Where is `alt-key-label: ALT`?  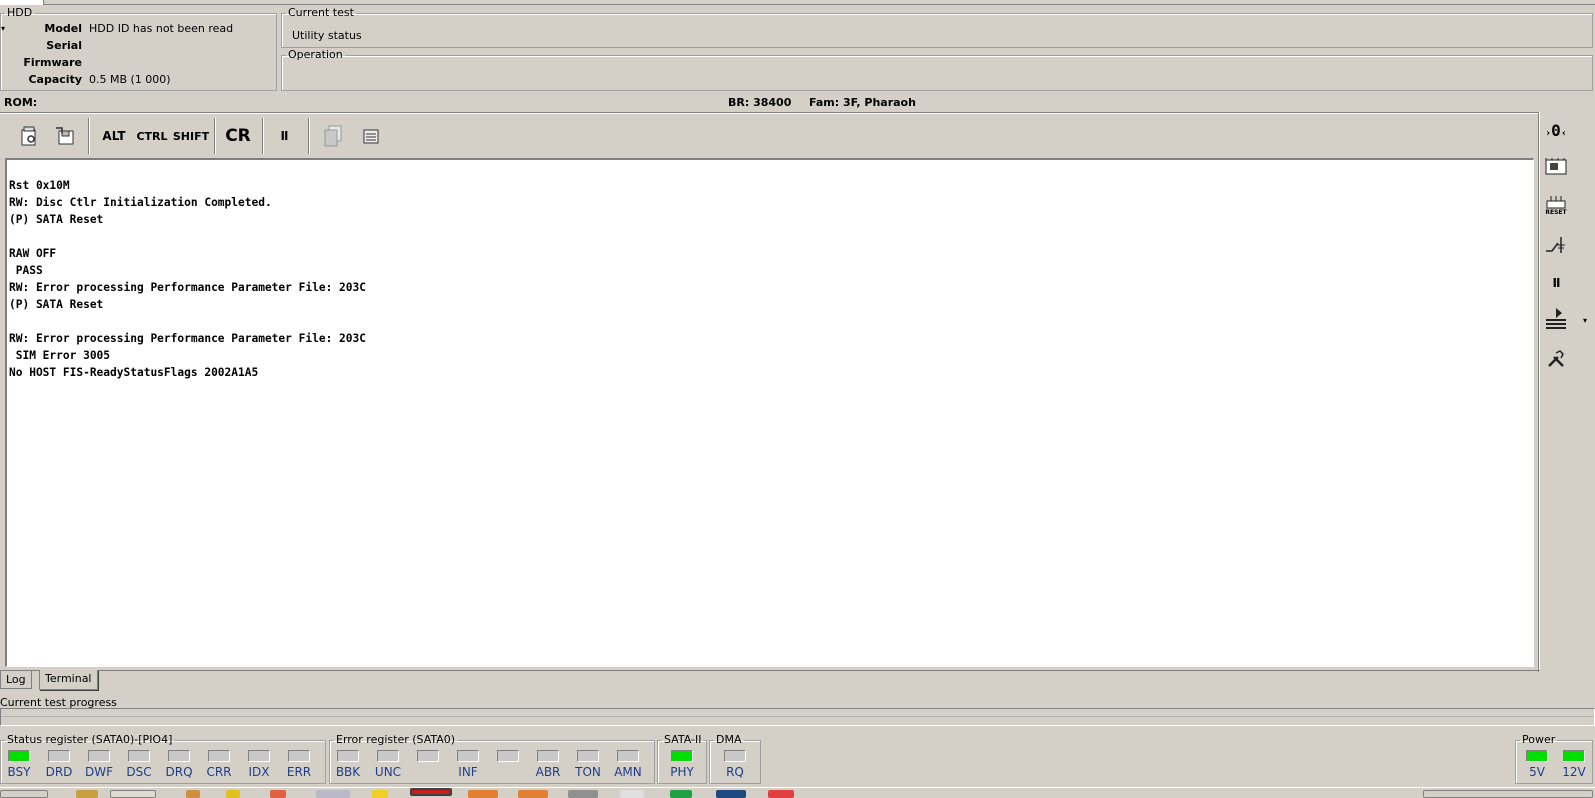 alt-key-label: ALT is located at coordinates (114, 136).